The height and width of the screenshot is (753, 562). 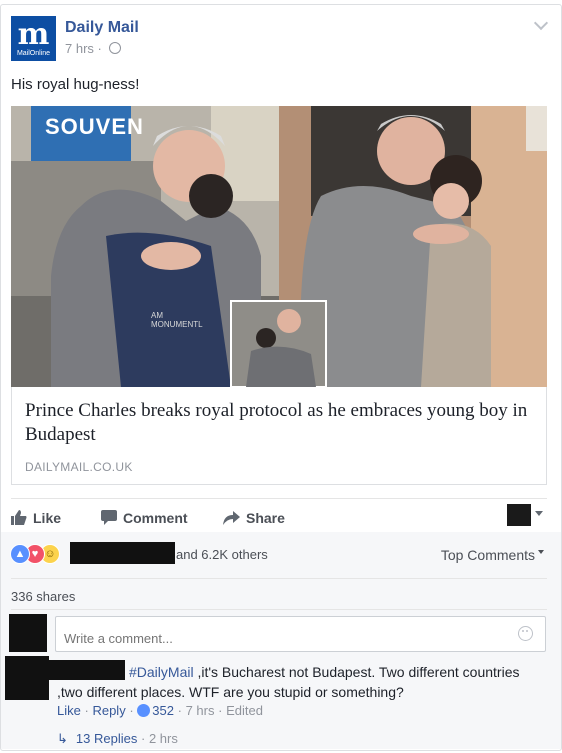 What do you see at coordinates (79, 467) in the screenshot?
I see `link-domain: DAILYMAIL.CO.UK` at bounding box center [79, 467].